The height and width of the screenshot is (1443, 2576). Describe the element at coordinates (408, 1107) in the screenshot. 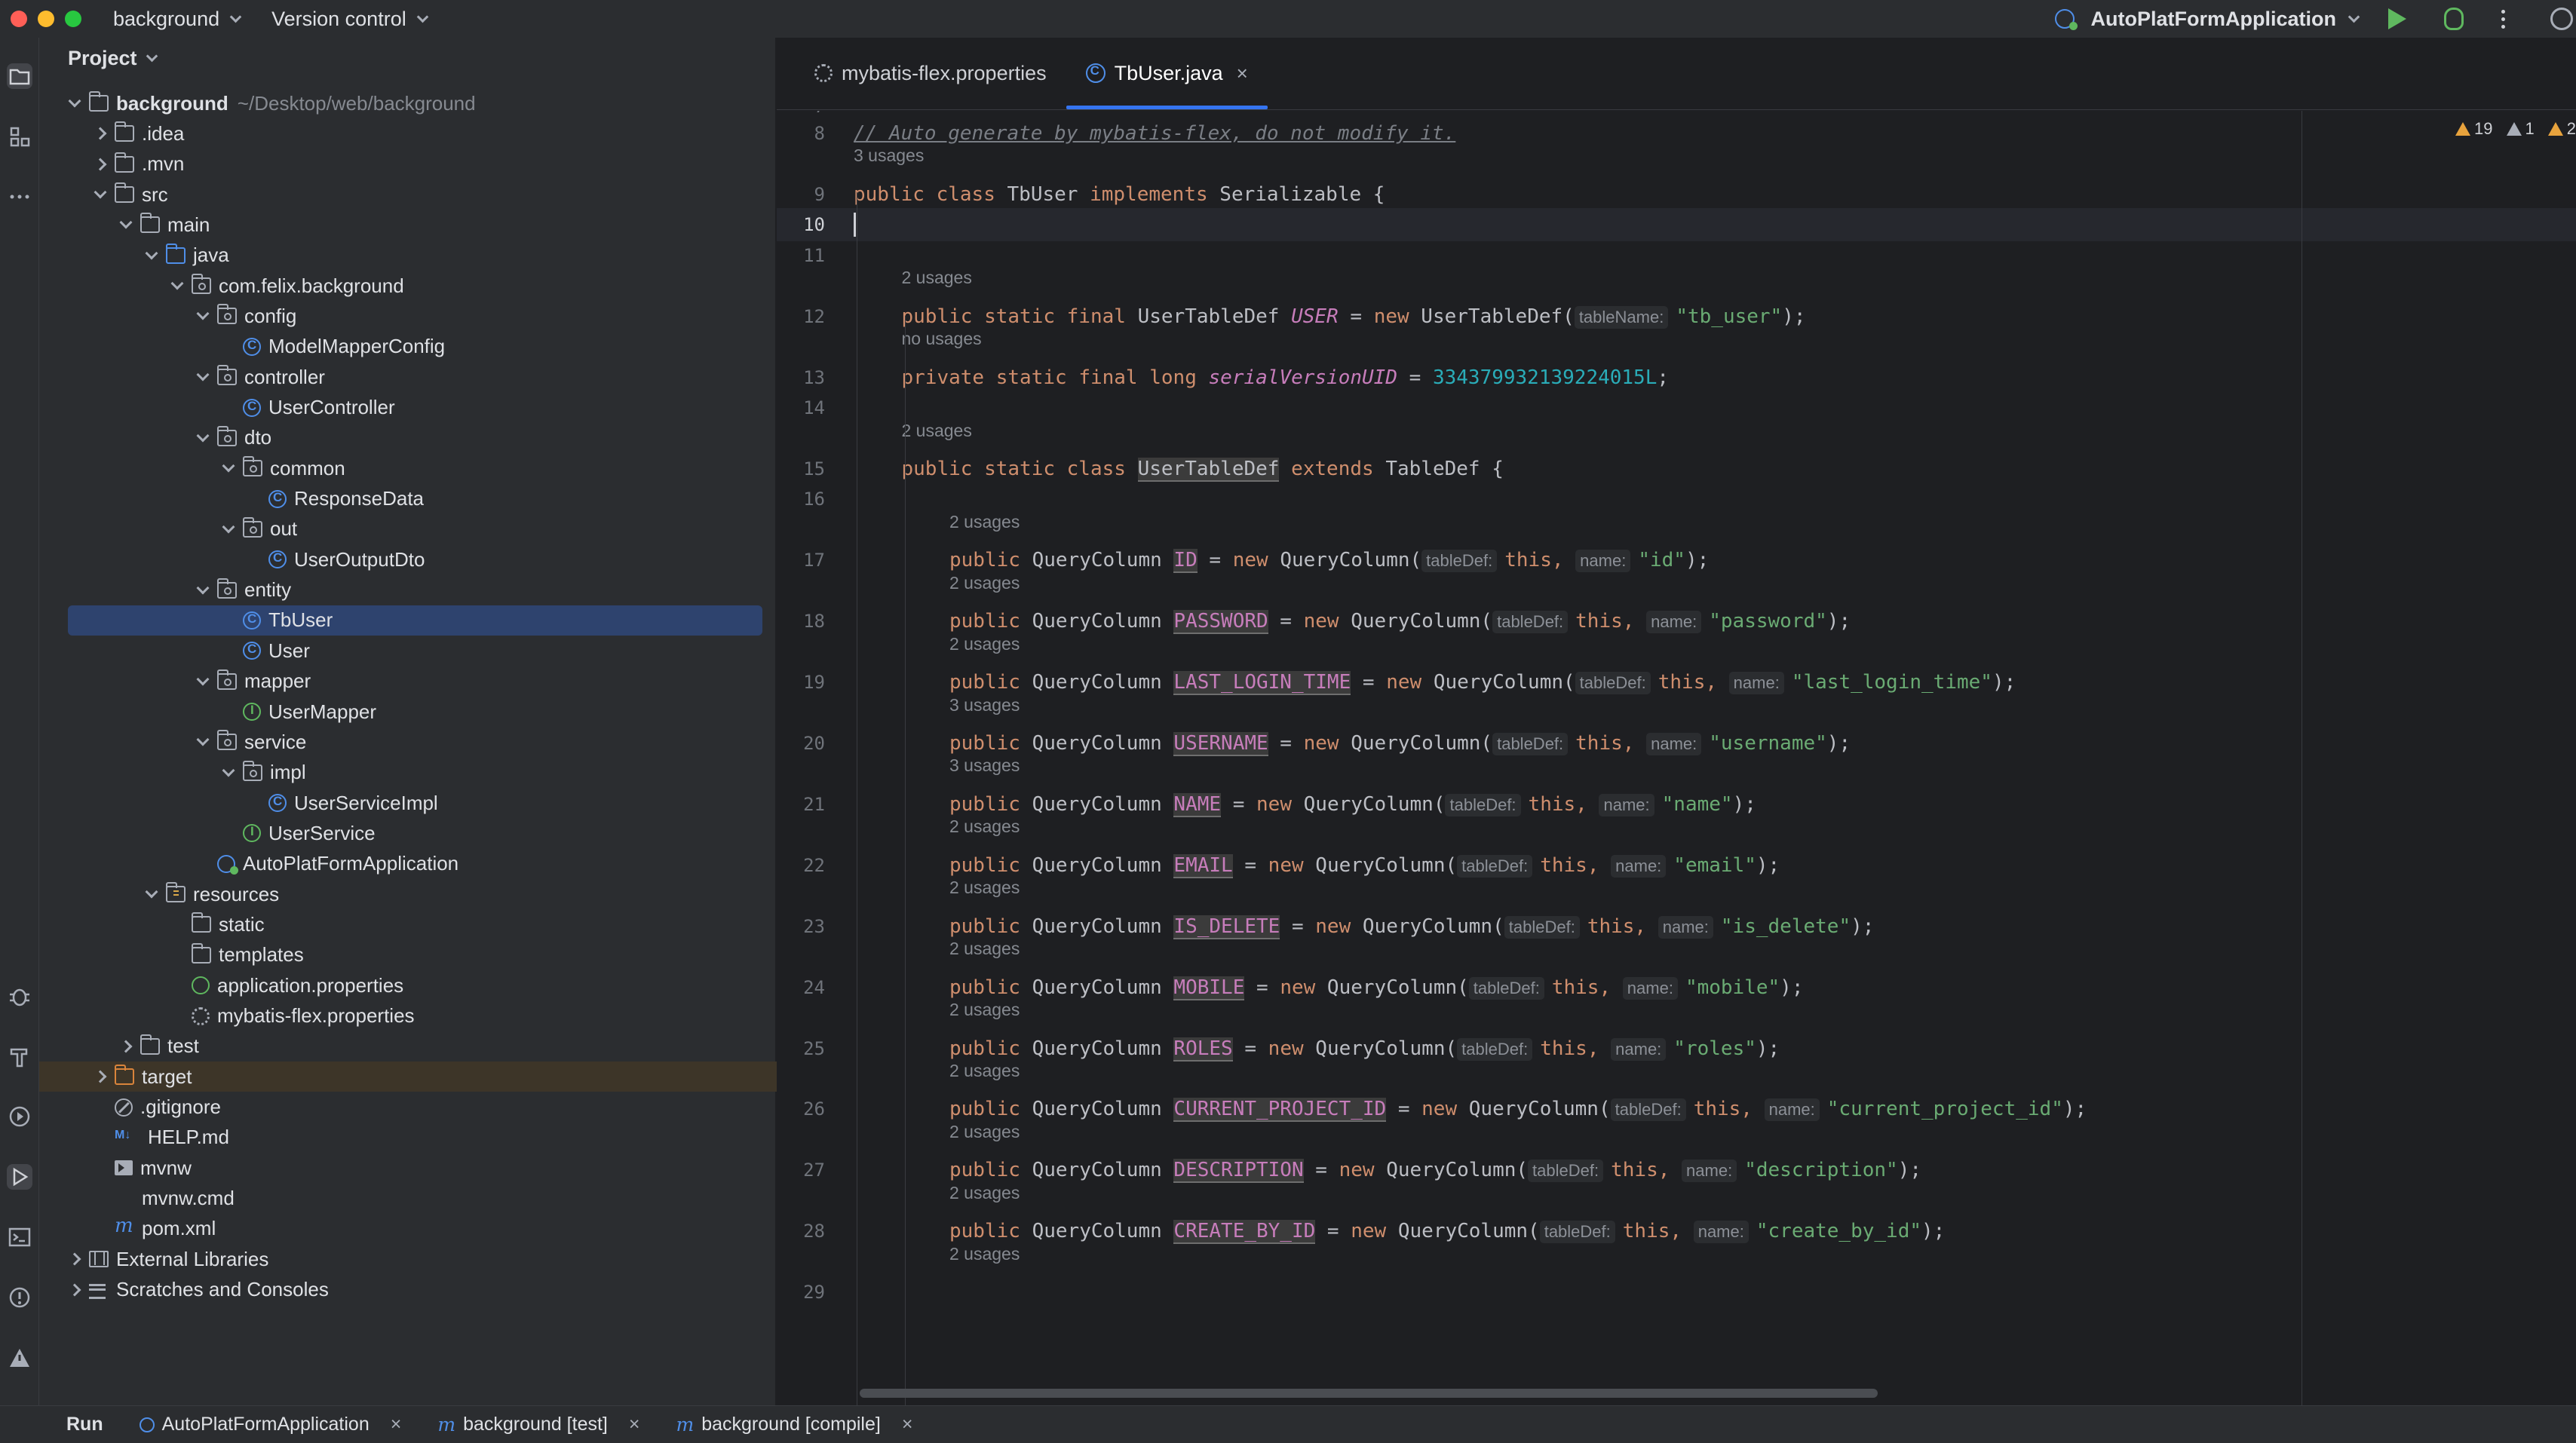

I see `tree-node-gitignore: .gitignore` at that location.